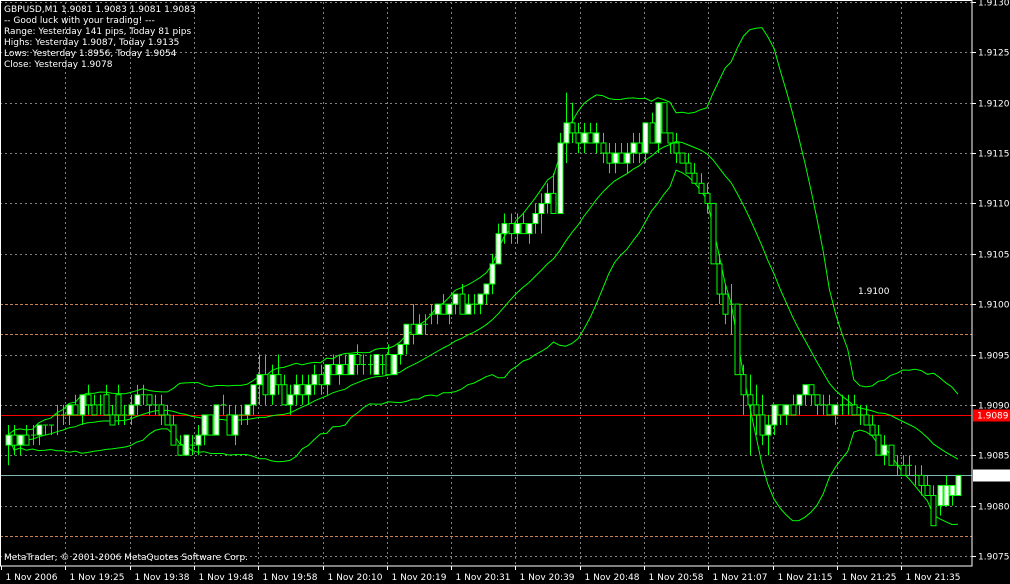 This screenshot has height=584, width=1010. What do you see at coordinates (805, 578) in the screenshot?
I see `x-tick-label: 1 Nov 21:15` at bounding box center [805, 578].